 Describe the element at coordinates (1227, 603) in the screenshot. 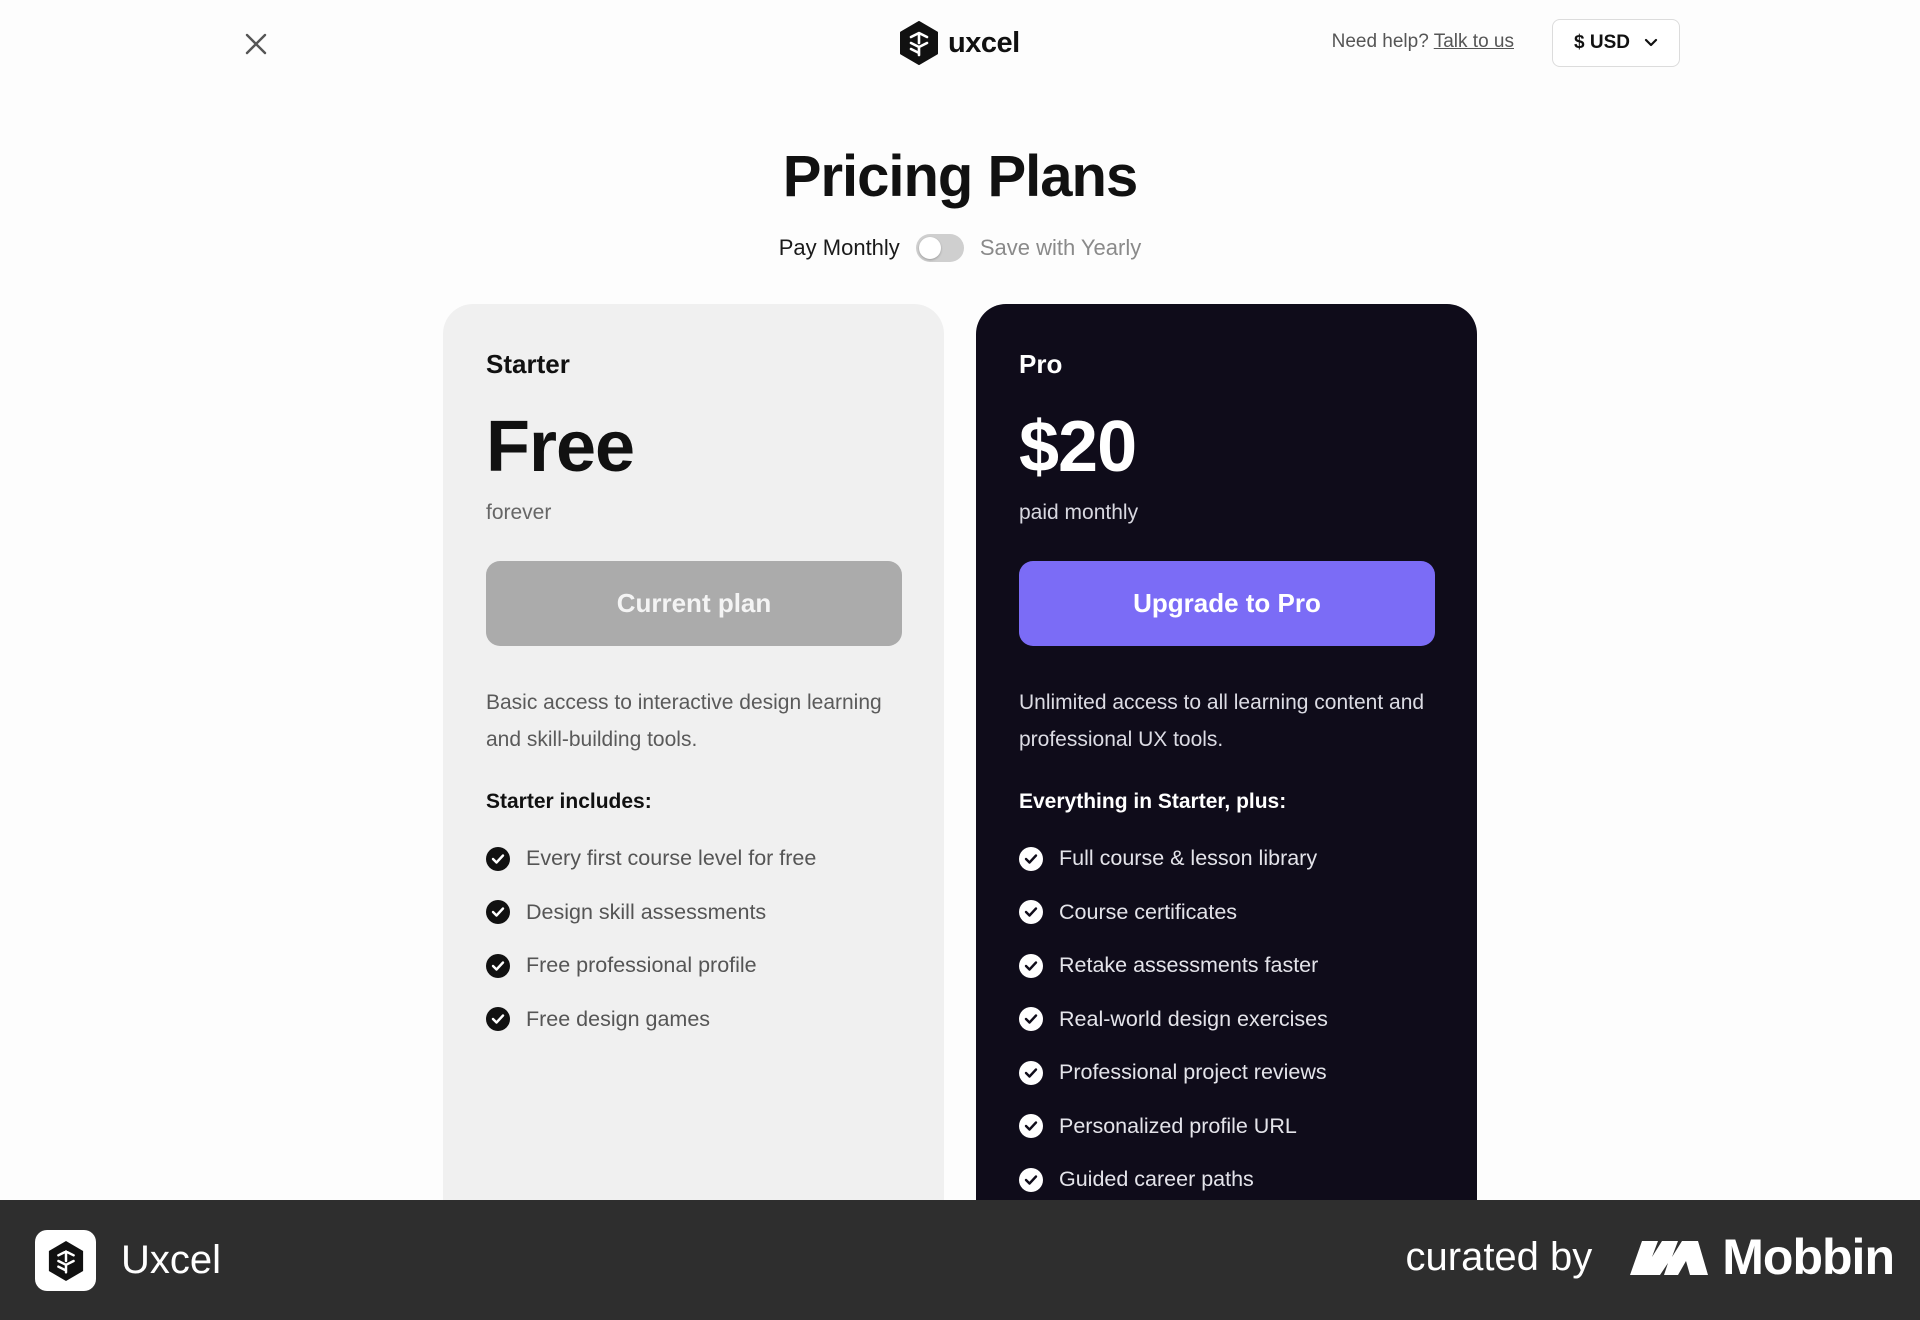

I see `upgrade-to-pro-button: Upgrade to Pro` at that location.